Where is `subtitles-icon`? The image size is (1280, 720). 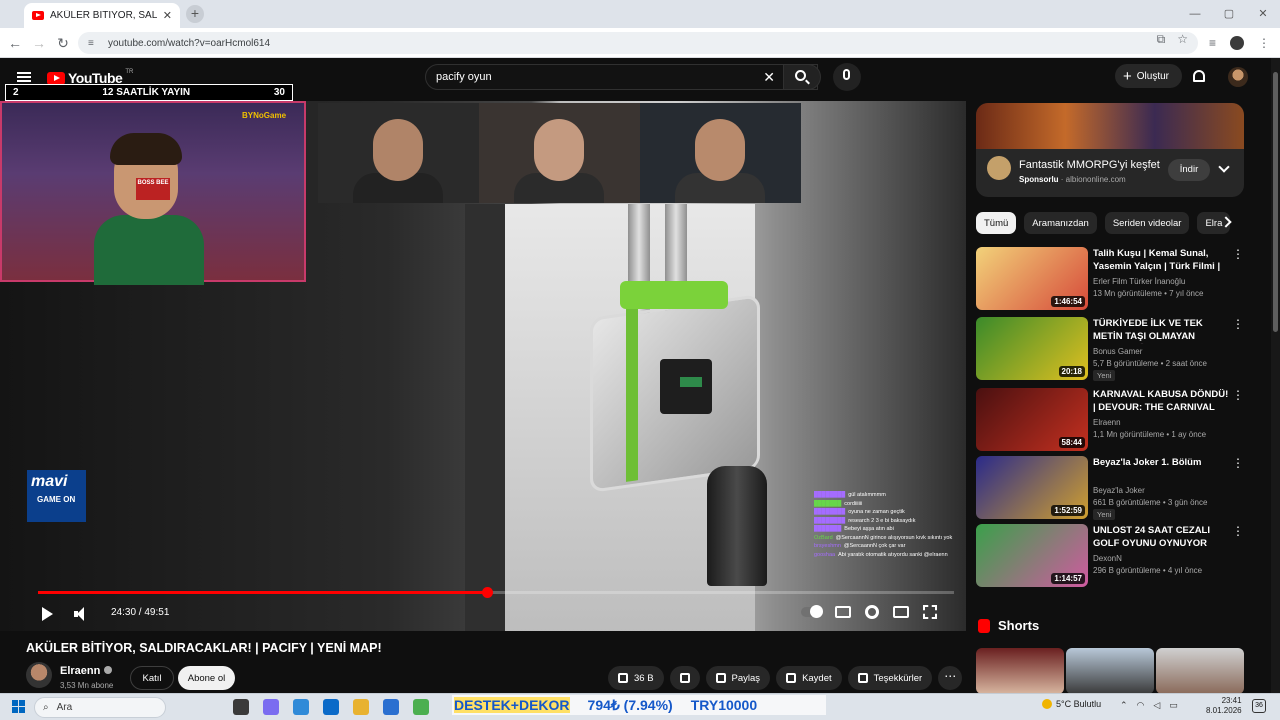
subtitles-icon is located at coordinates (843, 612).